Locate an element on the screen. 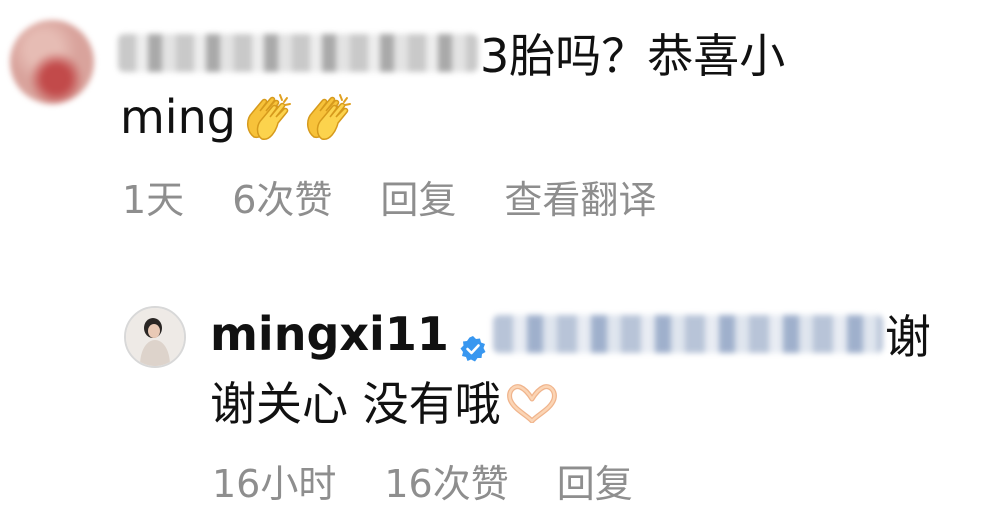  comment-text-continued: ming is located at coordinates (178, 117).